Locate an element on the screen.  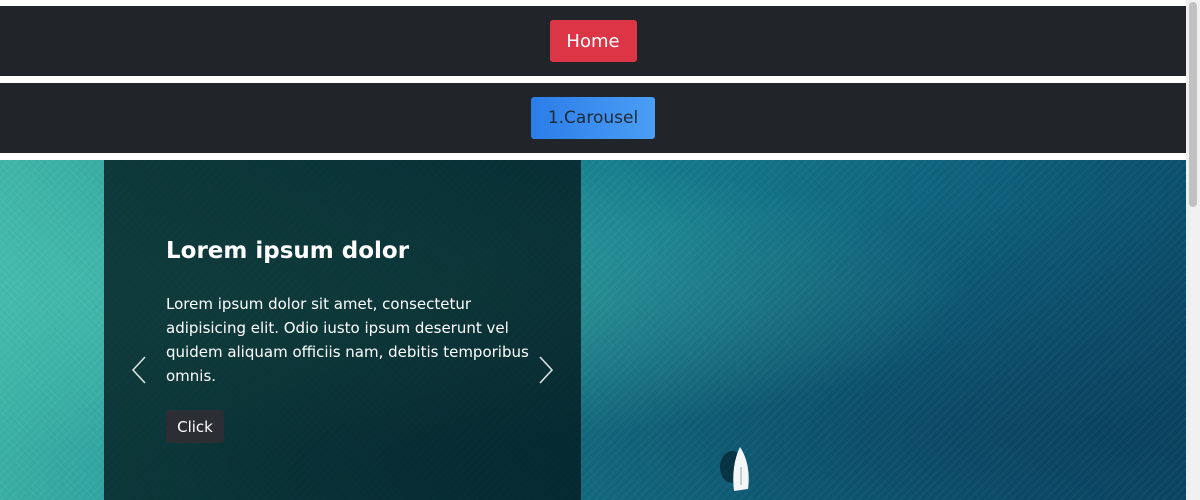
vertical-scrollbar is located at coordinates (1193, 250).